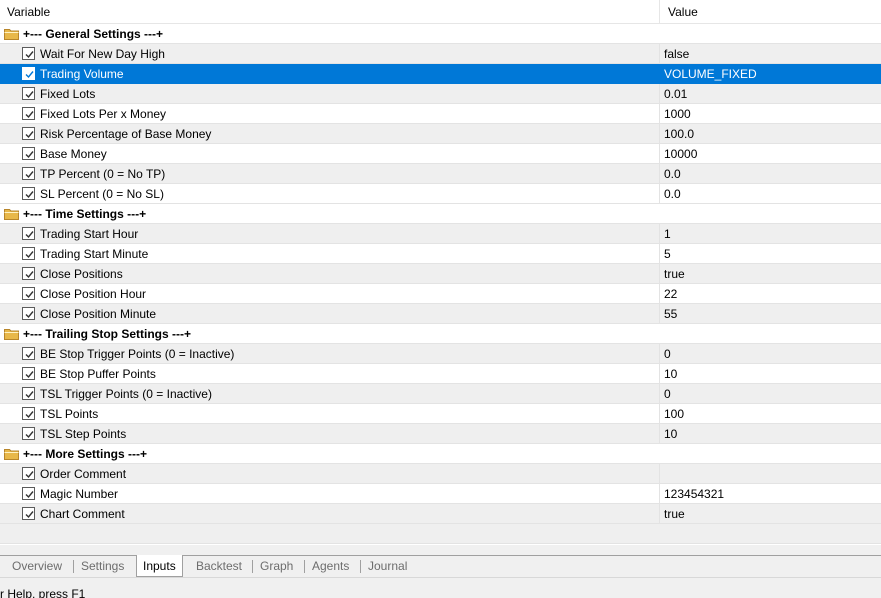  I want to click on value-cell: 100, so click(771, 414).